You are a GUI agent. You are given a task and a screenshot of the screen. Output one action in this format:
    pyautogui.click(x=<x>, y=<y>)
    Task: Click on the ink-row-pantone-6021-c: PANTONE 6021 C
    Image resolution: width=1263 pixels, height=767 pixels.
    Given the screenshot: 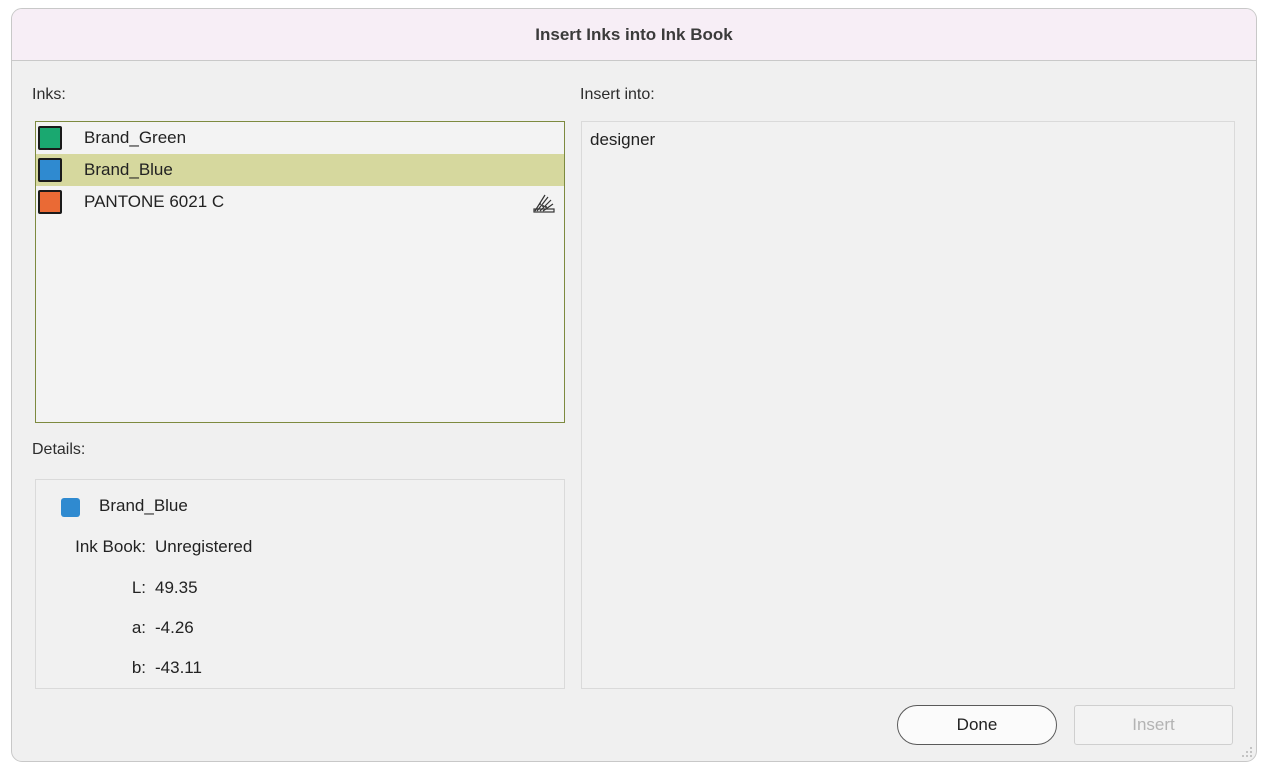 What is the action you would take?
    pyautogui.click(x=300, y=202)
    